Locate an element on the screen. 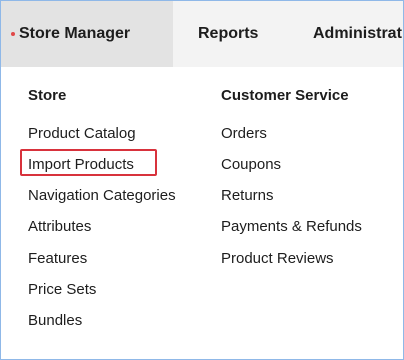  column-heading-store: Store is located at coordinates (47, 95).